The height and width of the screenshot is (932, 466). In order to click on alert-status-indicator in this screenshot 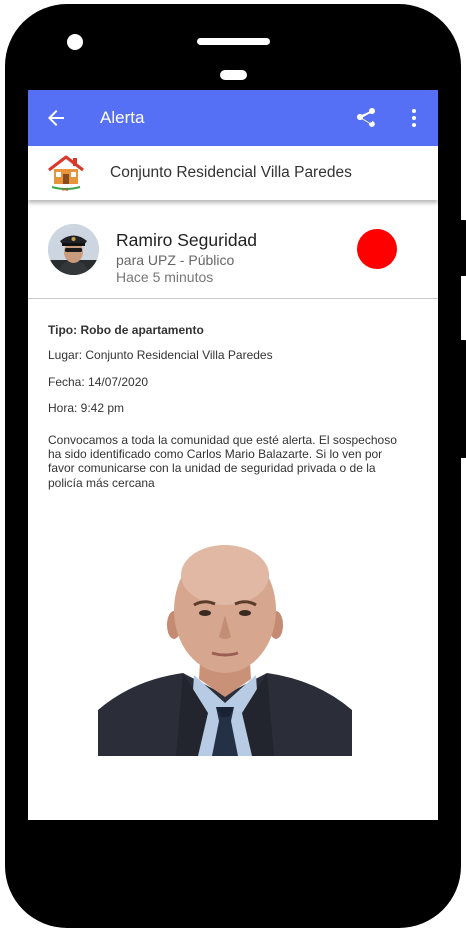, I will do `click(377, 249)`.